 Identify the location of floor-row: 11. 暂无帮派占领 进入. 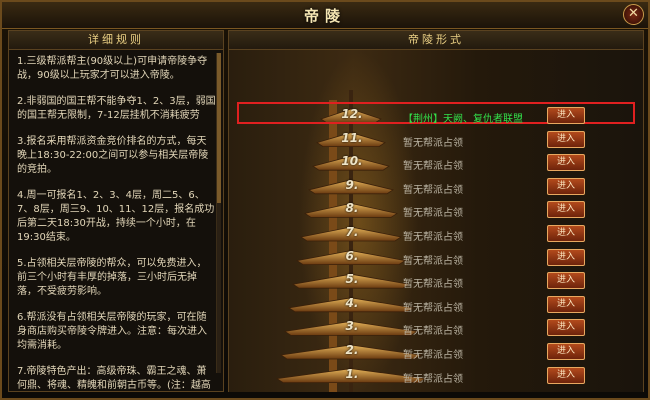
(436, 140).